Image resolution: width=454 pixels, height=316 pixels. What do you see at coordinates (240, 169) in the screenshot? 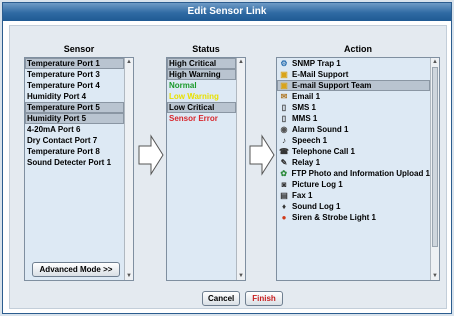
I see `status-scrollbar: ▲ ▼` at bounding box center [240, 169].